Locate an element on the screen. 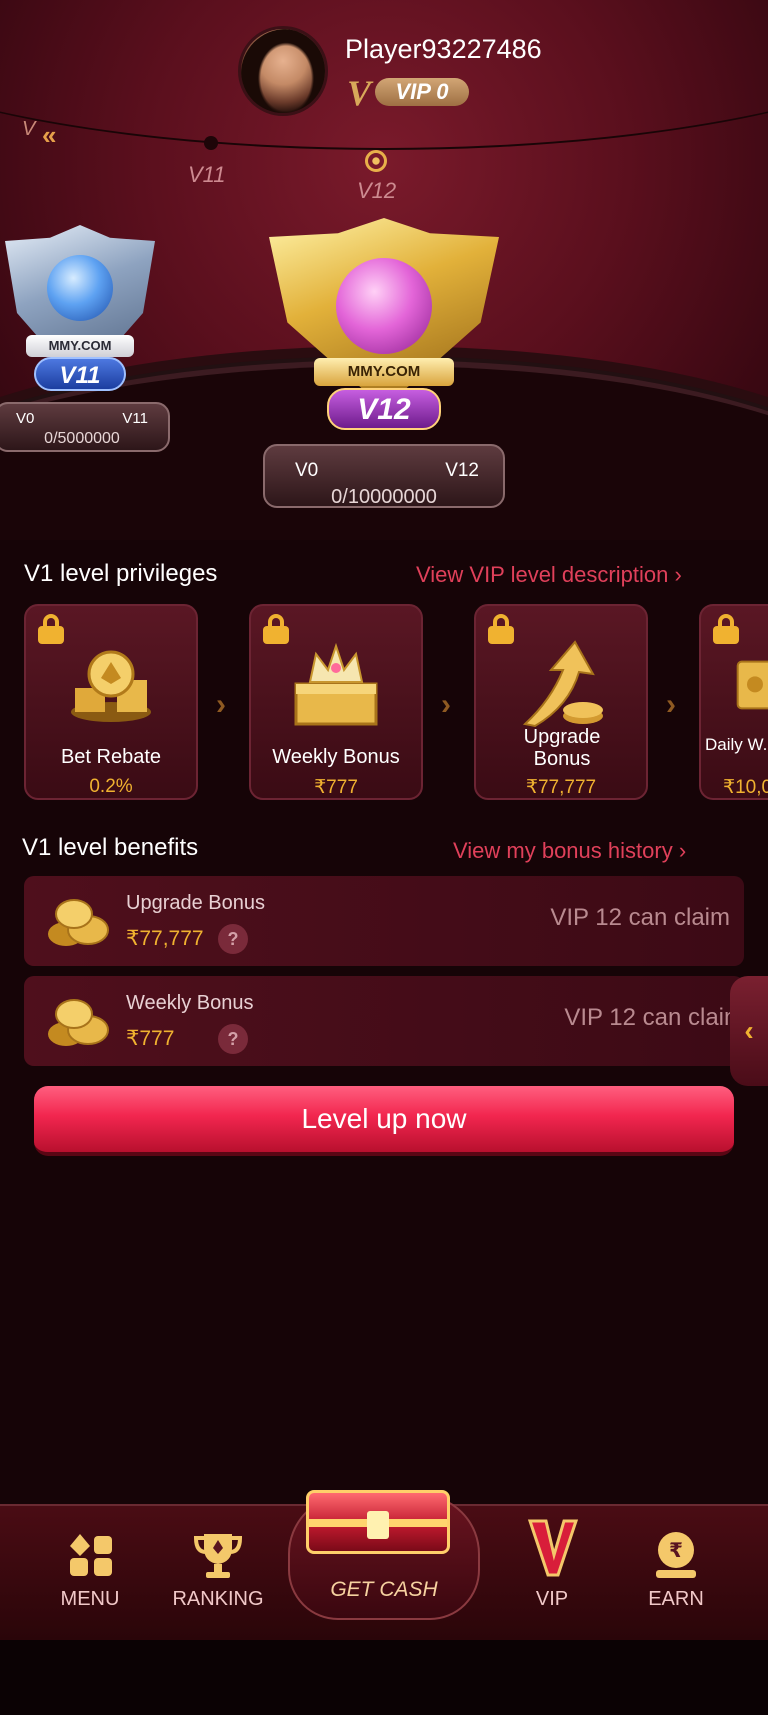 The height and width of the screenshot is (1715, 768). benefit-name: Upgrade Bonus is located at coordinates (195, 903).